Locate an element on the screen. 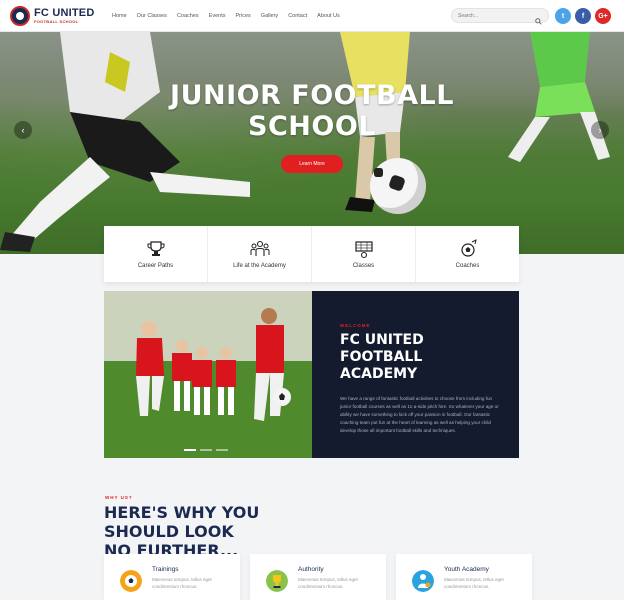 This screenshot has width=624, height=600. twitter-icon: t is located at coordinates (563, 16).